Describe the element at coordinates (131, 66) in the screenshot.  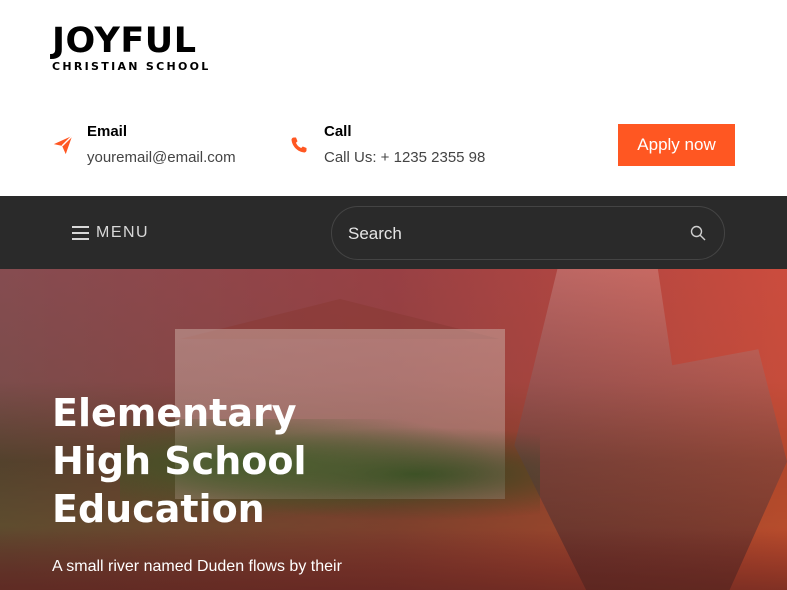
I see `logo-sub-text: CHRISTIAN SCHOOL` at that location.